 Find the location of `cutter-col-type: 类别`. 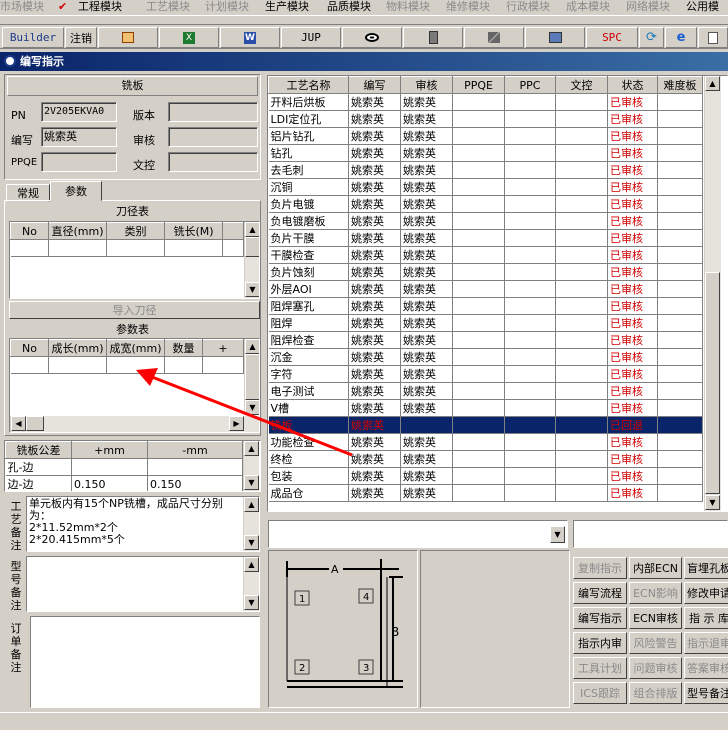

cutter-col-type: 类别 is located at coordinates (135, 231).